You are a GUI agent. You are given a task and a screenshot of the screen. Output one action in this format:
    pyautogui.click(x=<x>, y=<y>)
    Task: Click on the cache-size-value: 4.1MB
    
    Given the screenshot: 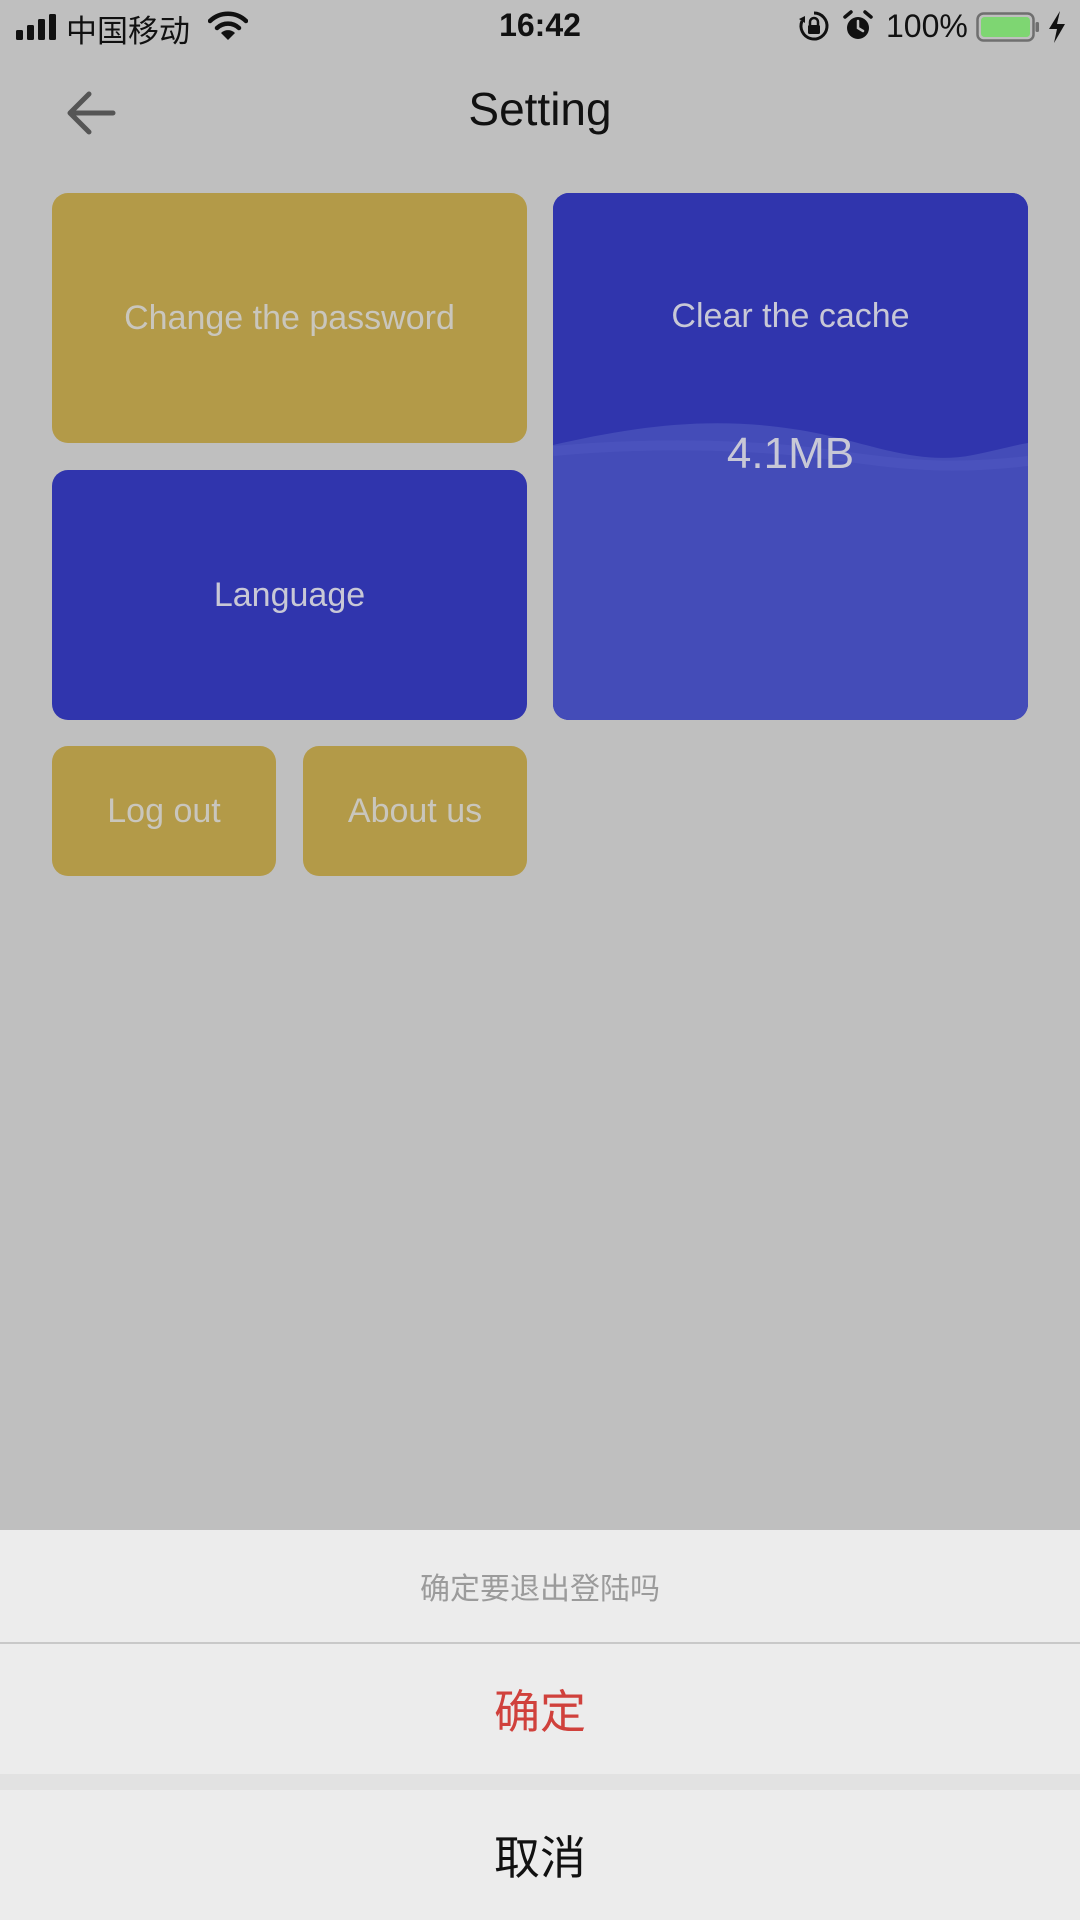 What is the action you would take?
    pyautogui.click(x=790, y=453)
    